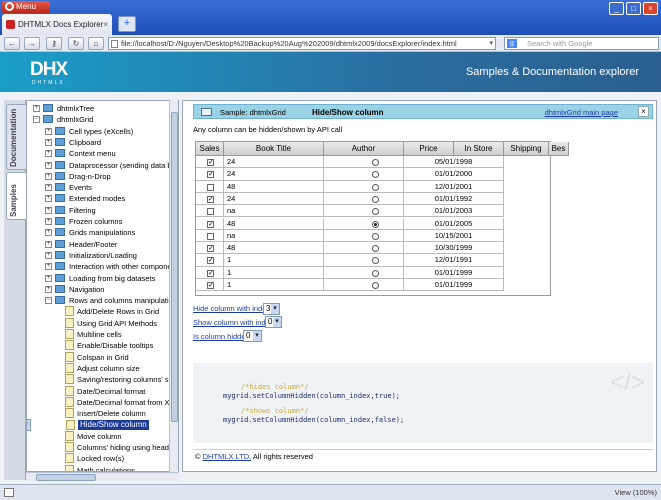 The image size is (661, 500). Describe the element at coordinates (102, 476) in the screenshot. I see `tree-horizontal-scrollbar` at that location.